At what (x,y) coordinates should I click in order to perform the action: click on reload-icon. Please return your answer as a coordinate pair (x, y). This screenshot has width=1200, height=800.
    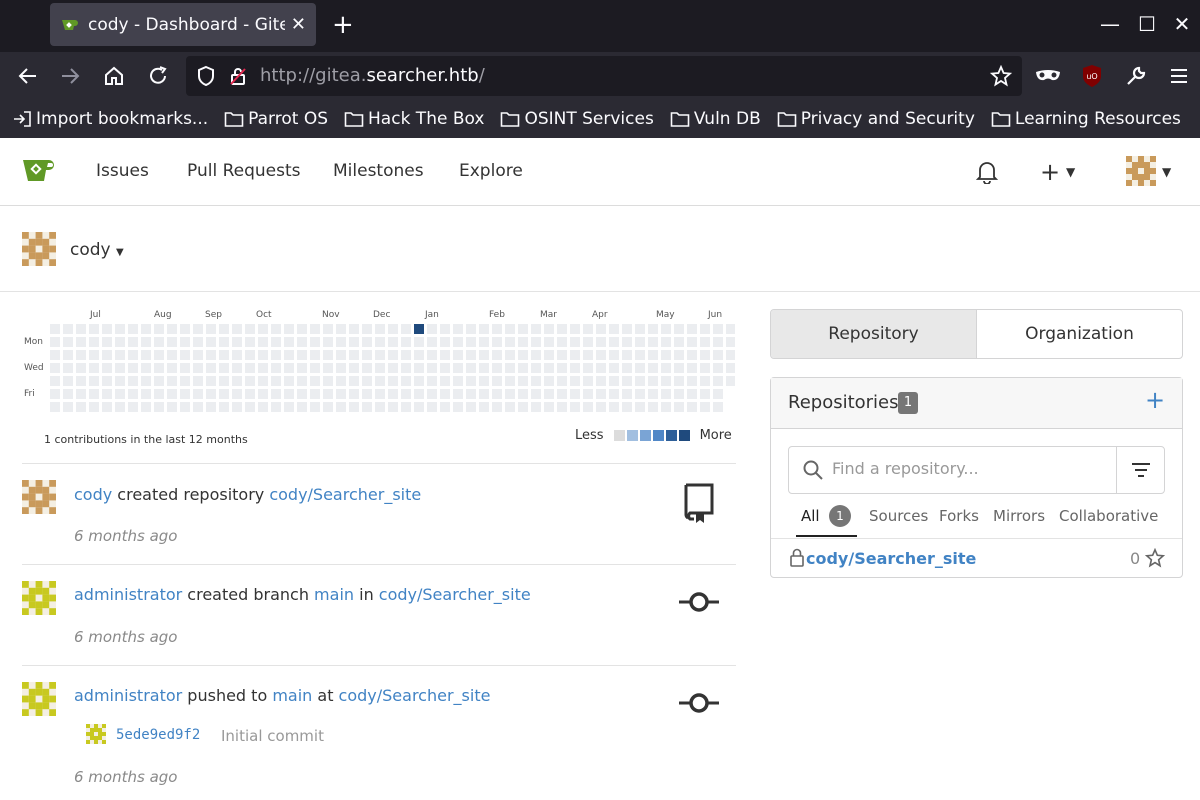
    Looking at the image, I should click on (158, 76).